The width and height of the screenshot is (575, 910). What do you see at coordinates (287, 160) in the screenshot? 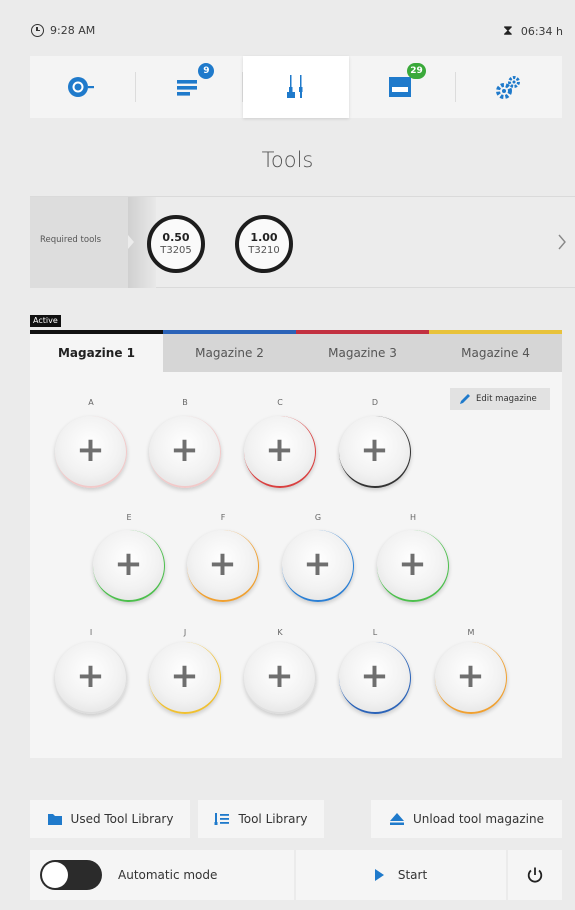
I see `page-title: Tools` at bounding box center [287, 160].